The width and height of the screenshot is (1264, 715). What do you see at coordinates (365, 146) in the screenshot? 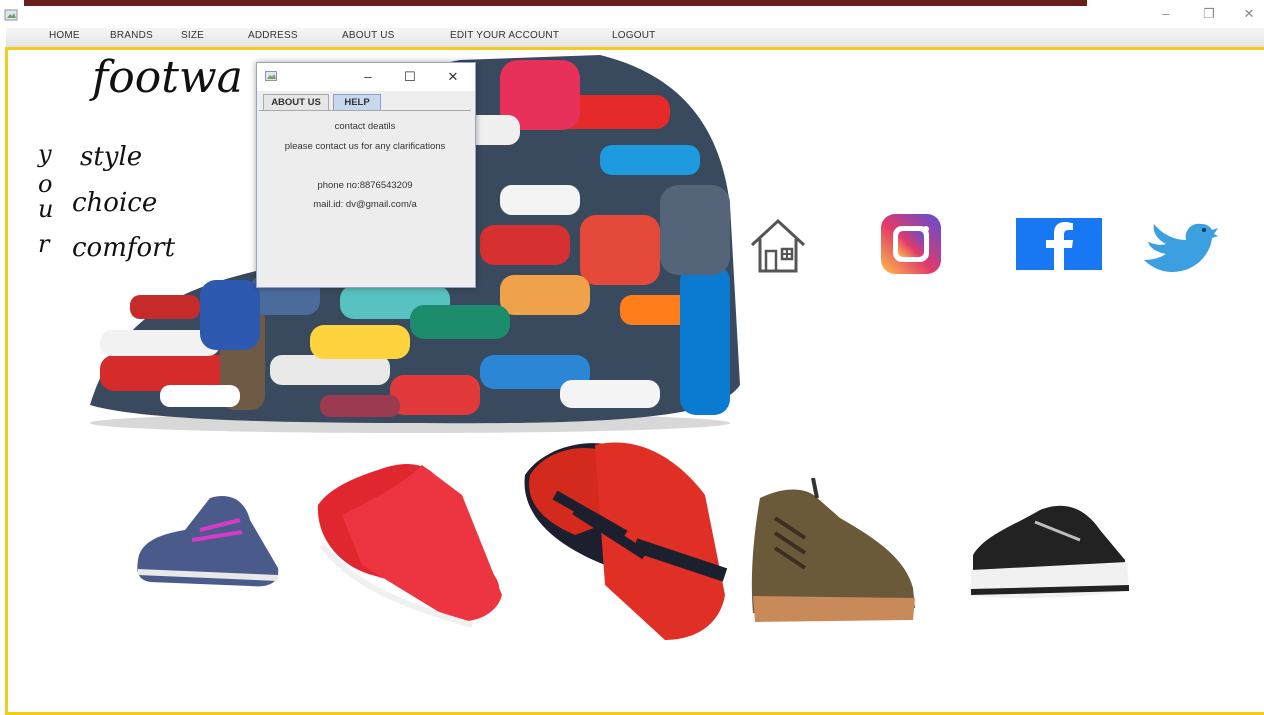
I see `contact-instruction: please contact us for any clarifications` at bounding box center [365, 146].